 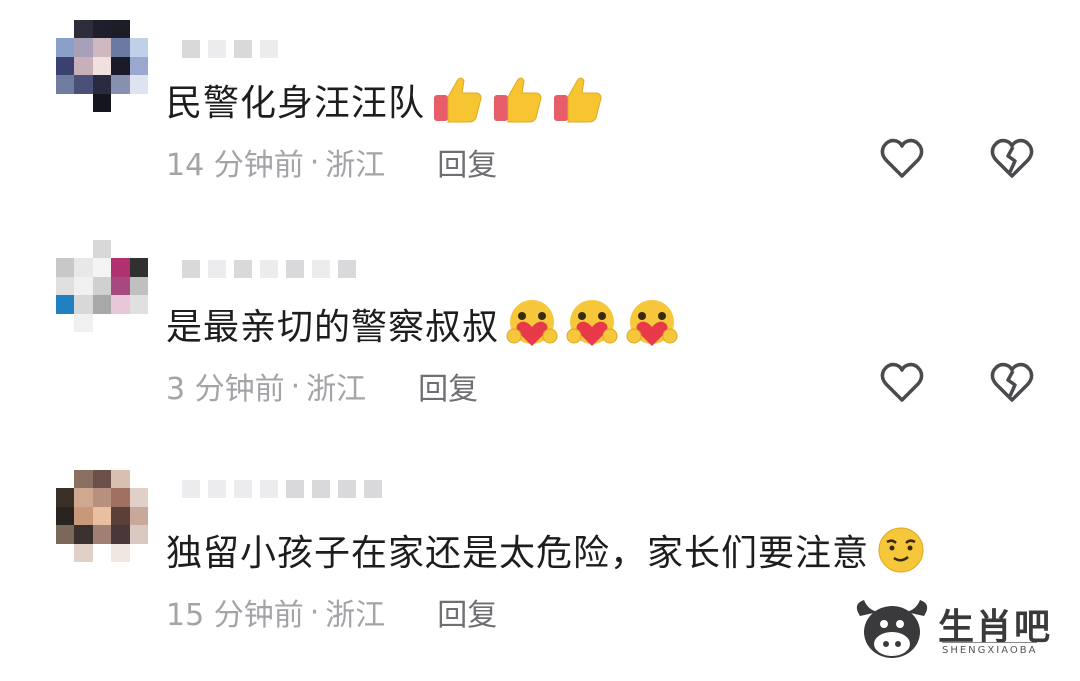 What do you see at coordinates (901, 550) in the screenshot?
I see `smirk-emoji-icon` at bounding box center [901, 550].